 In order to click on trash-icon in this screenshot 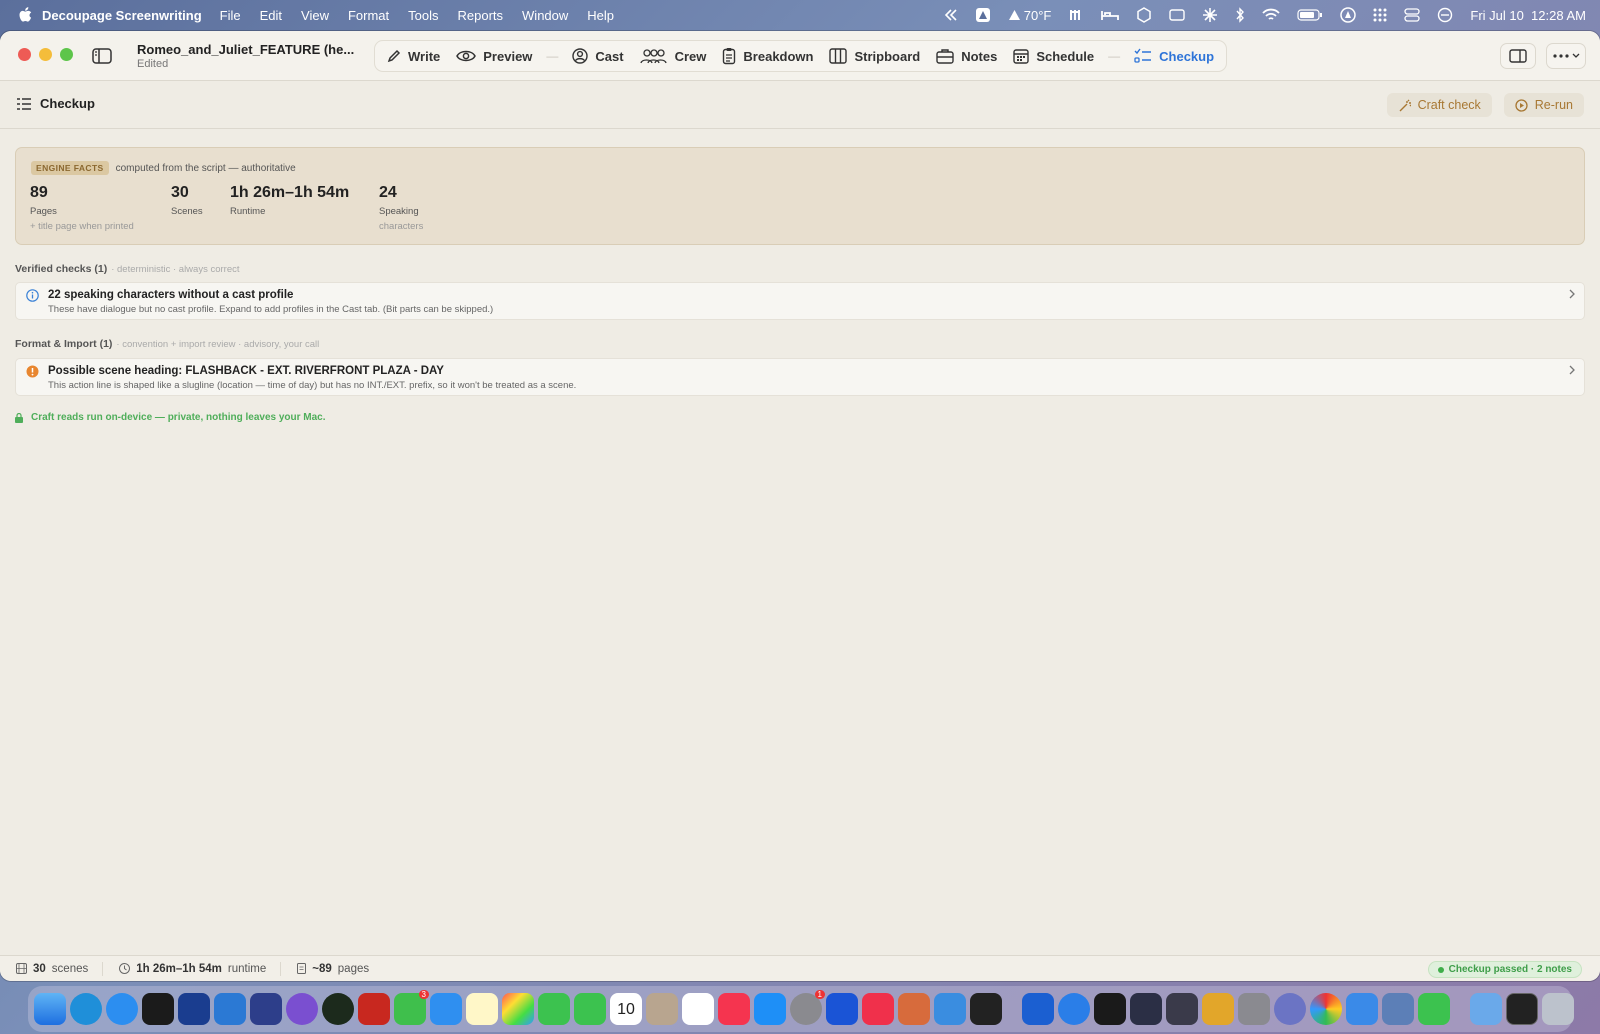, I will do `click(1558, 1009)`.